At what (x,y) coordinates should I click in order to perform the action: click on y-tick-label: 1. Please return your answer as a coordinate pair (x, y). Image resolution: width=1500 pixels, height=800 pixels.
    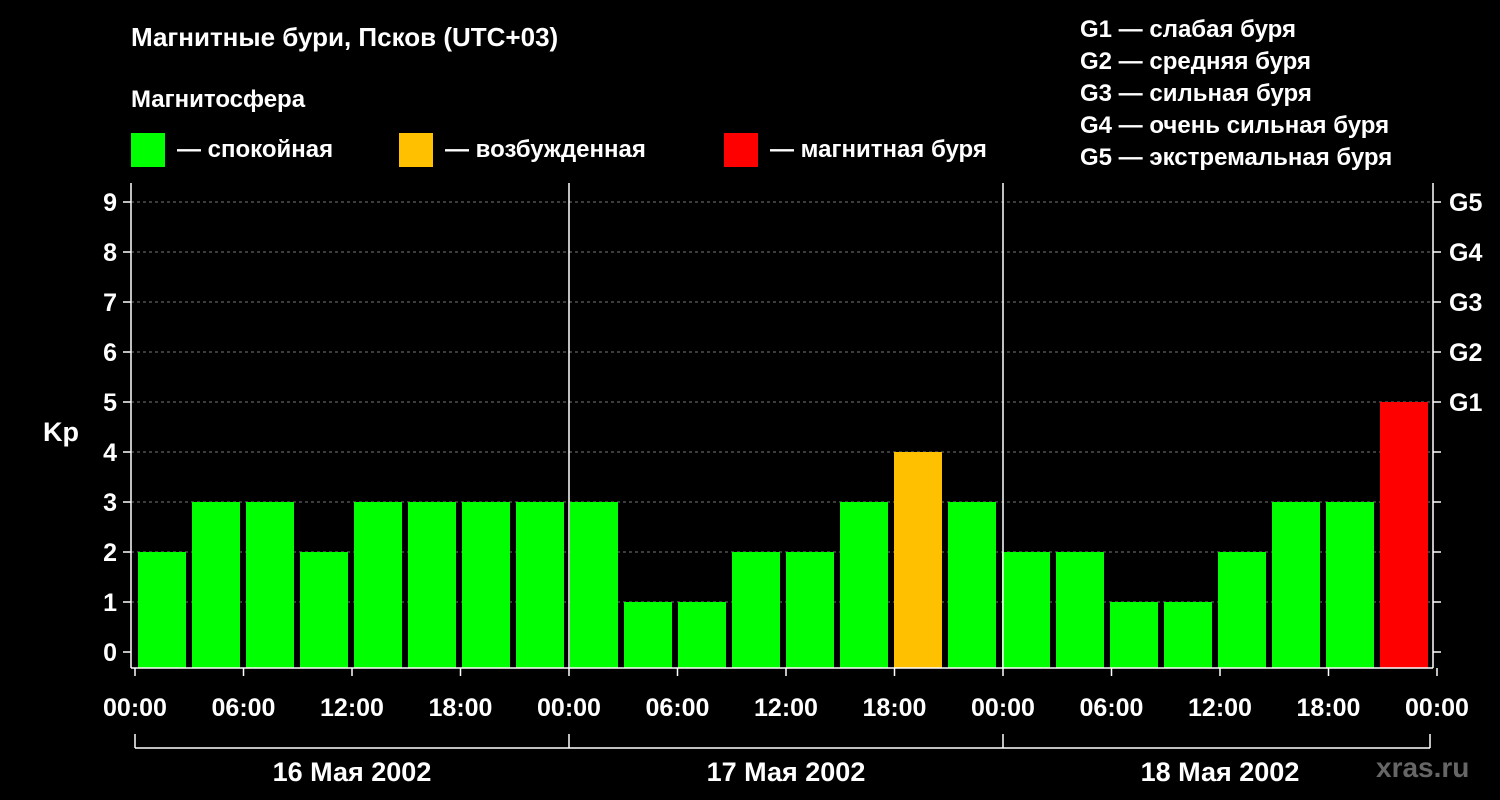
    Looking at the image, I should click on (110, 603).